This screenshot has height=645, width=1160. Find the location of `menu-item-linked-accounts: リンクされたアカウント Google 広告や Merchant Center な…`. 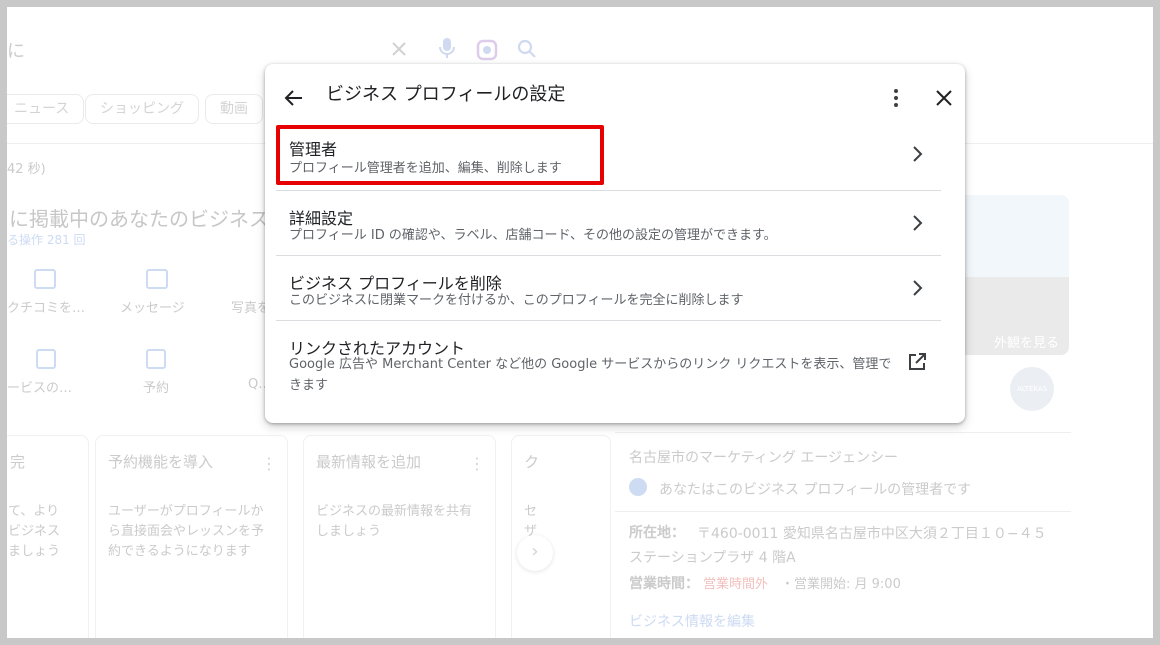

menu-item-linked-accounts: リンクされたアカウント Google 広告や Merchant Center な… is located at coordinates (608, 361).